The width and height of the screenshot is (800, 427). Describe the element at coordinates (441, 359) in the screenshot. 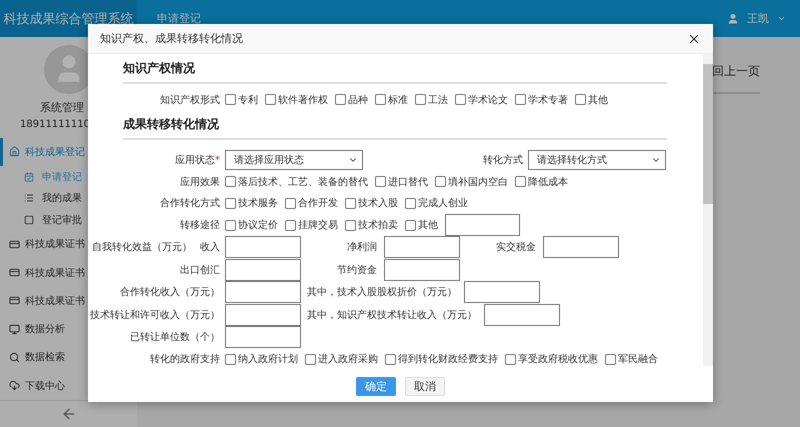

I see `checkbox-option: 得到转化财政经费支持` at that location.